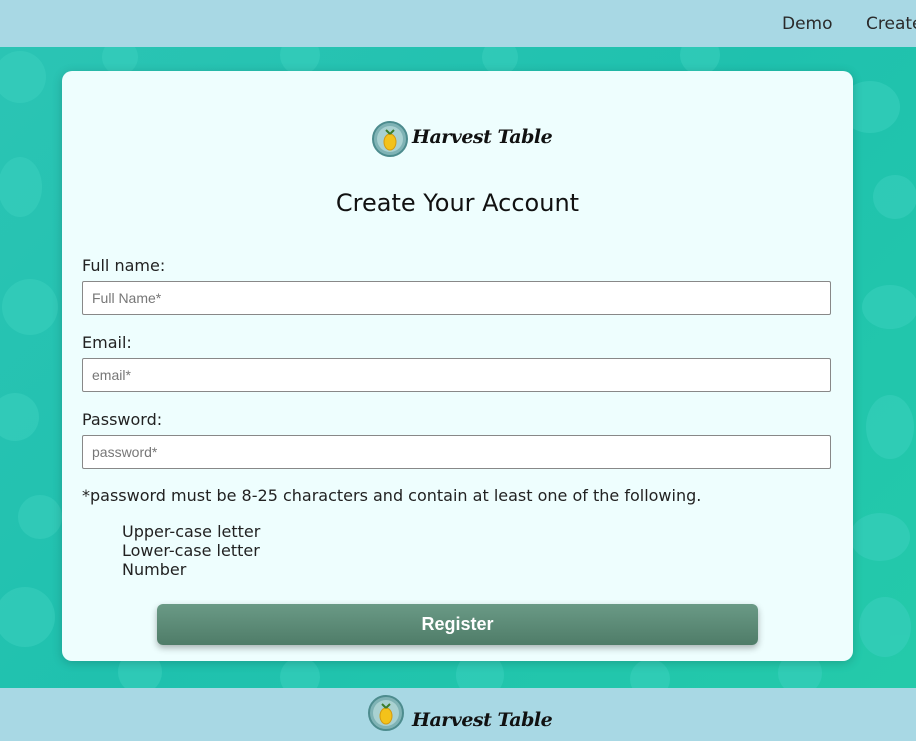  I want to click on footer-bar: Harvest Table, so click(458, 714).